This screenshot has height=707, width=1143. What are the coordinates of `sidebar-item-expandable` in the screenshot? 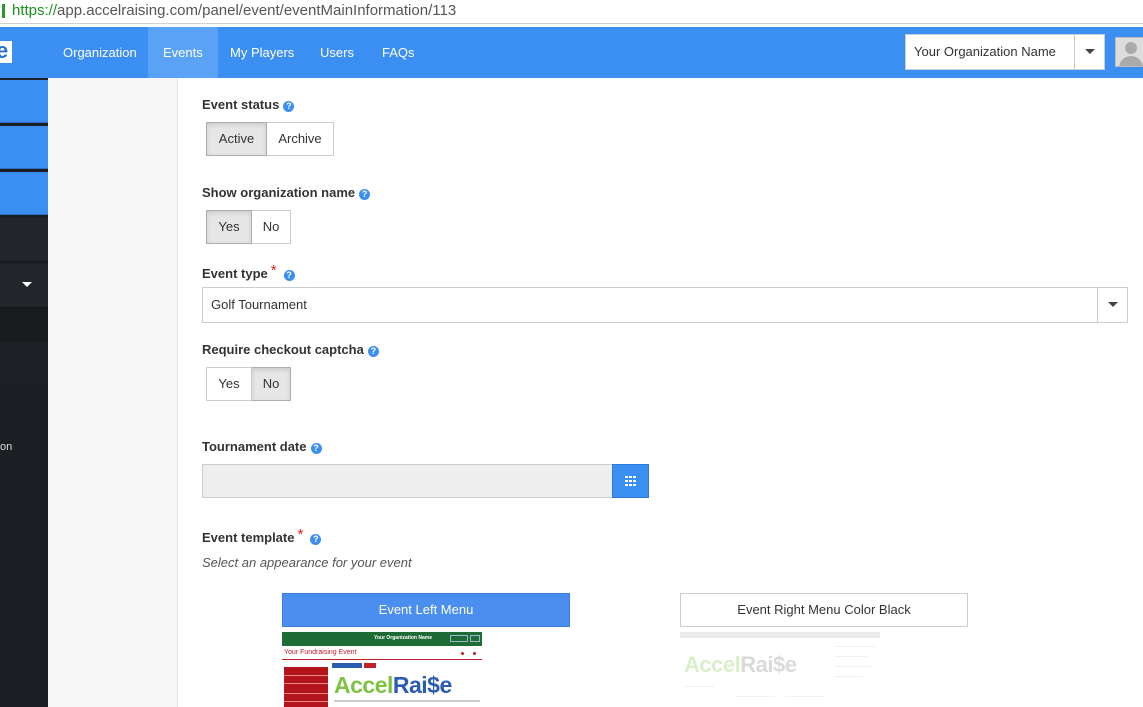 It's located at (24, 286).